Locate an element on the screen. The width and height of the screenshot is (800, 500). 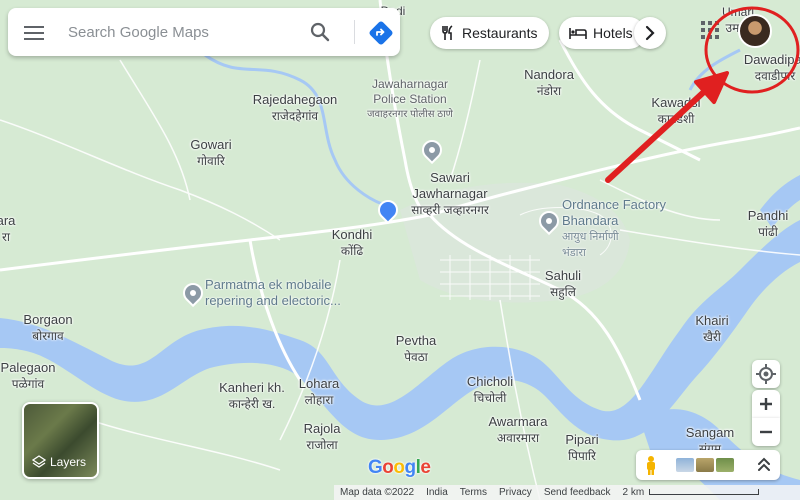
hotels-chip: Hotels is located at coordinates (602, 33).